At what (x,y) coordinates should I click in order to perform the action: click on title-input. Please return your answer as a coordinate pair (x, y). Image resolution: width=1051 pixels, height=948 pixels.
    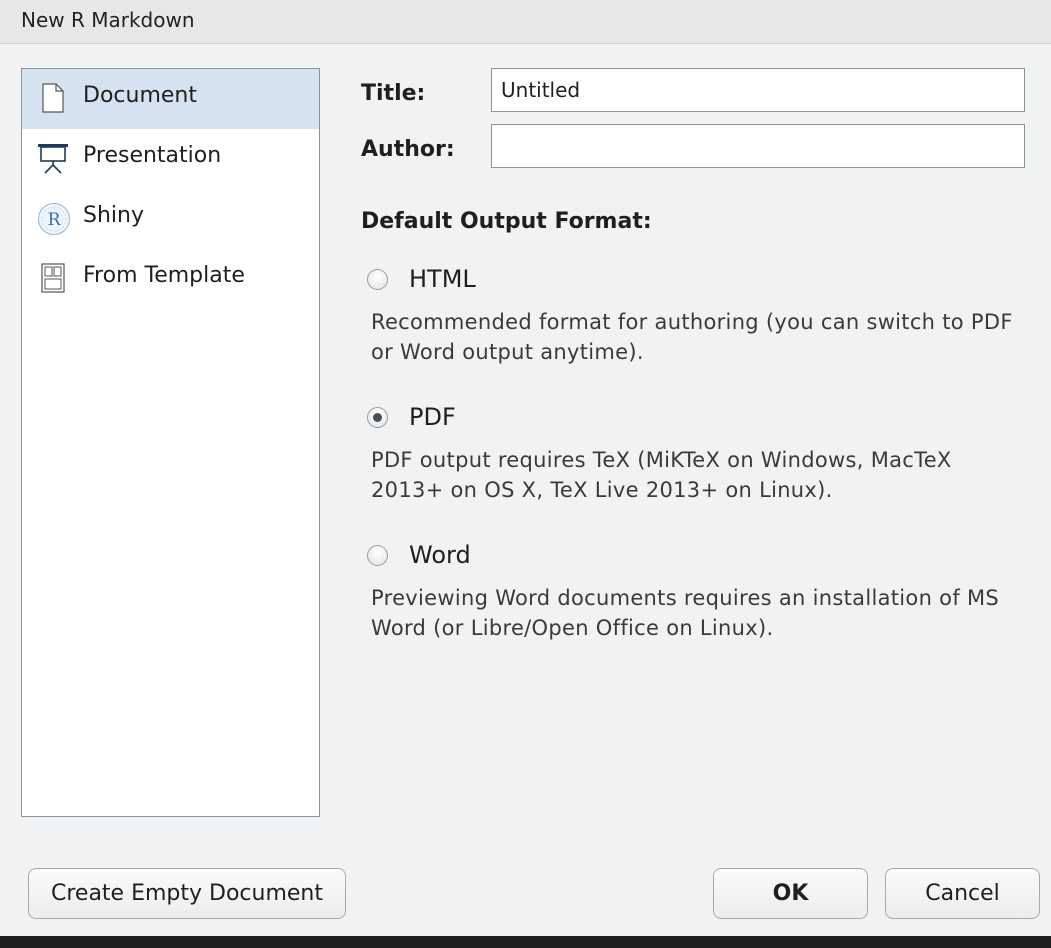
    Looking at the image, I should click on (758, 90).